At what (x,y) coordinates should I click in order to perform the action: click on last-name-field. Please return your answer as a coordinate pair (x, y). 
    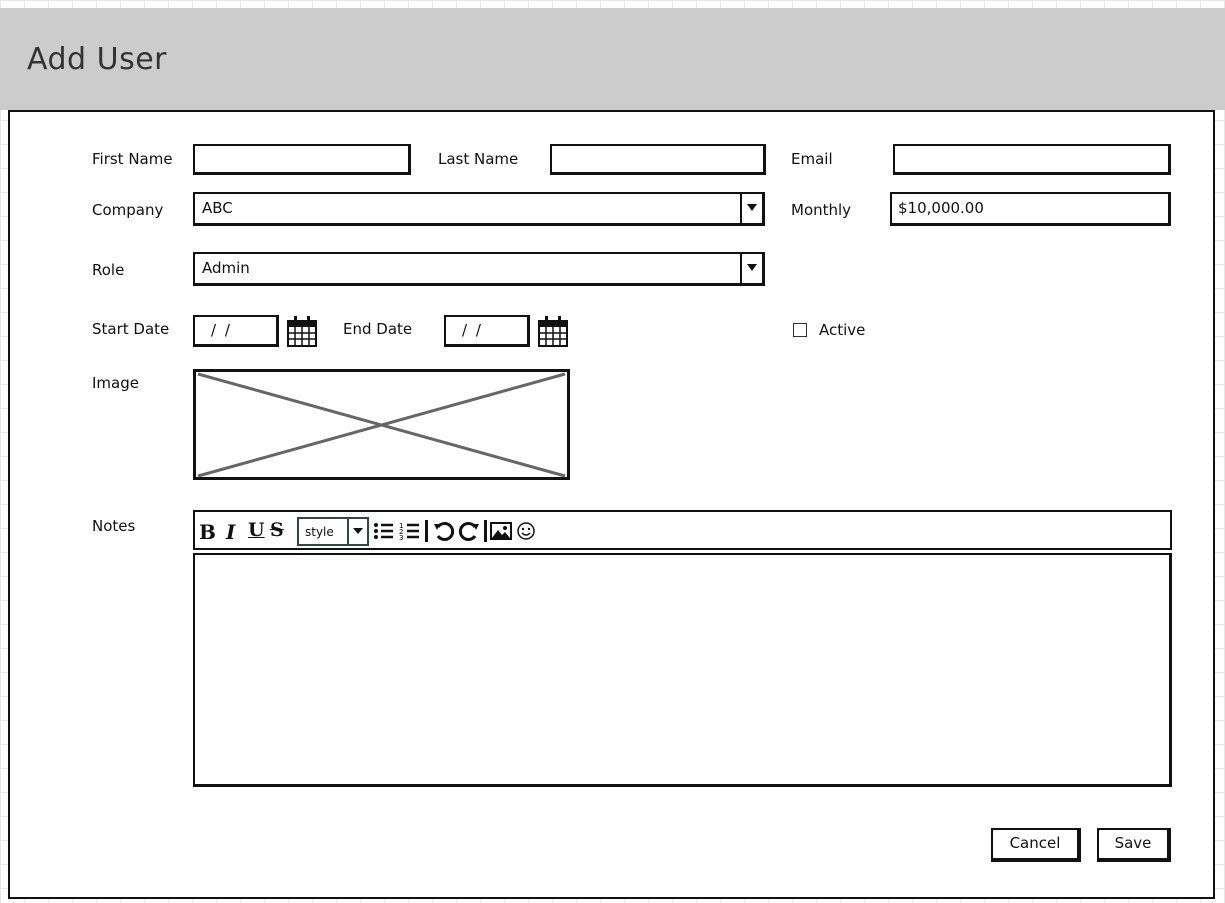
    Looking at the image, I should click on (658, 159).